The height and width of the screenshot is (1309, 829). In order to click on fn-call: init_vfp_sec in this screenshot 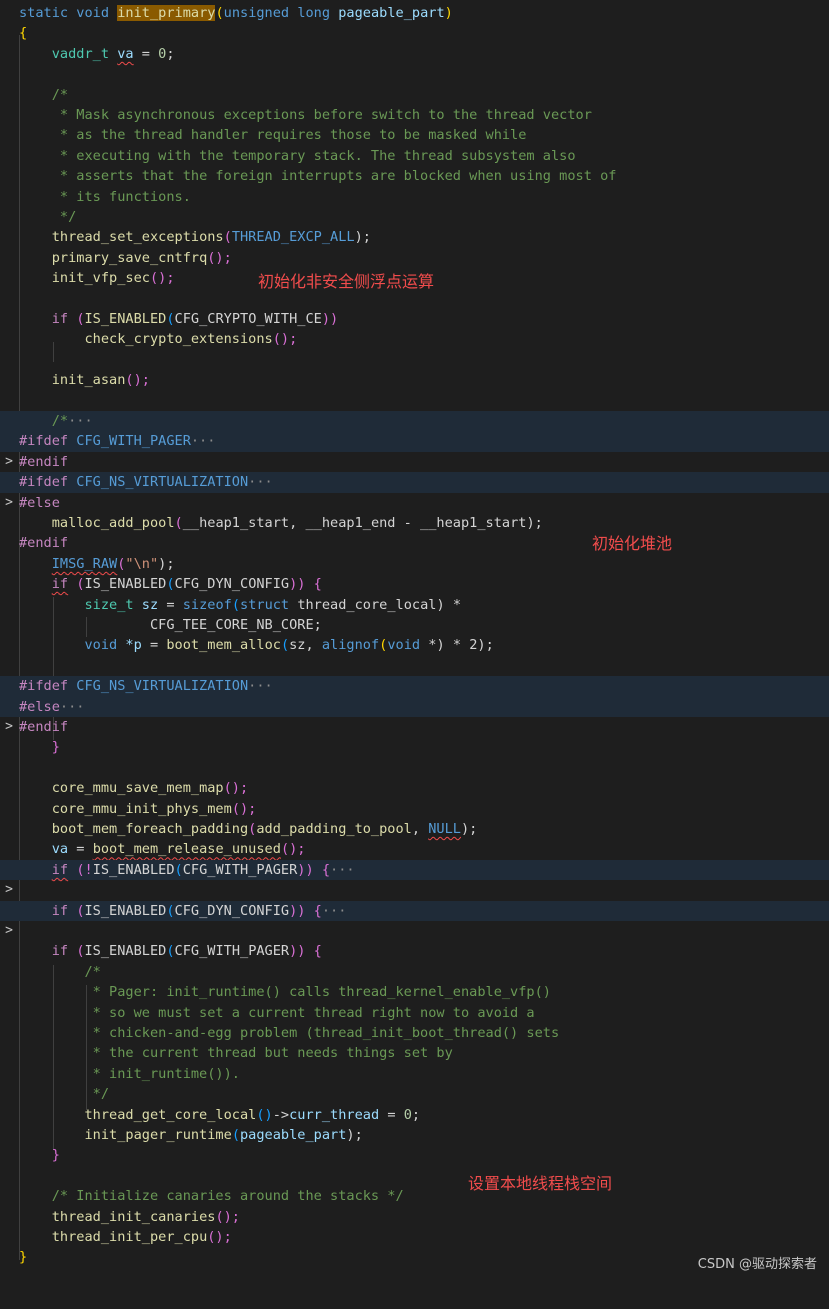, I will do `click(100, 278)`.